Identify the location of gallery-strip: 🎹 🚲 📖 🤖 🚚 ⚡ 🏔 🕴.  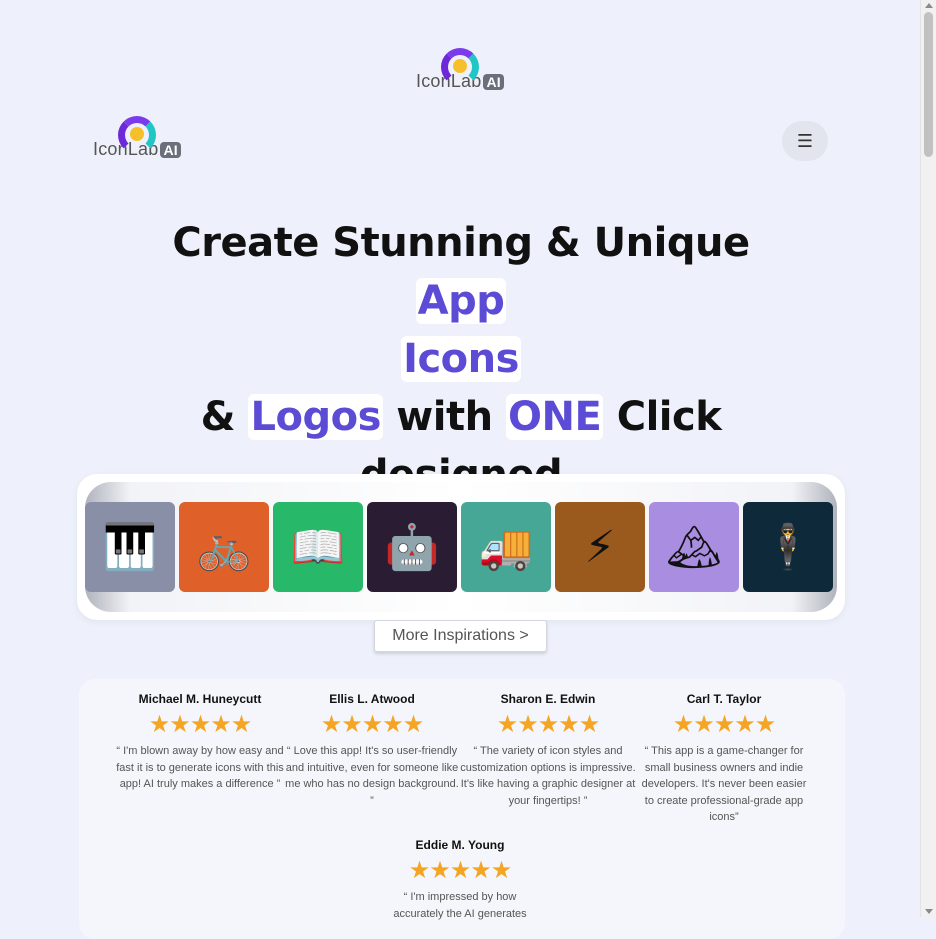
(461, 547).